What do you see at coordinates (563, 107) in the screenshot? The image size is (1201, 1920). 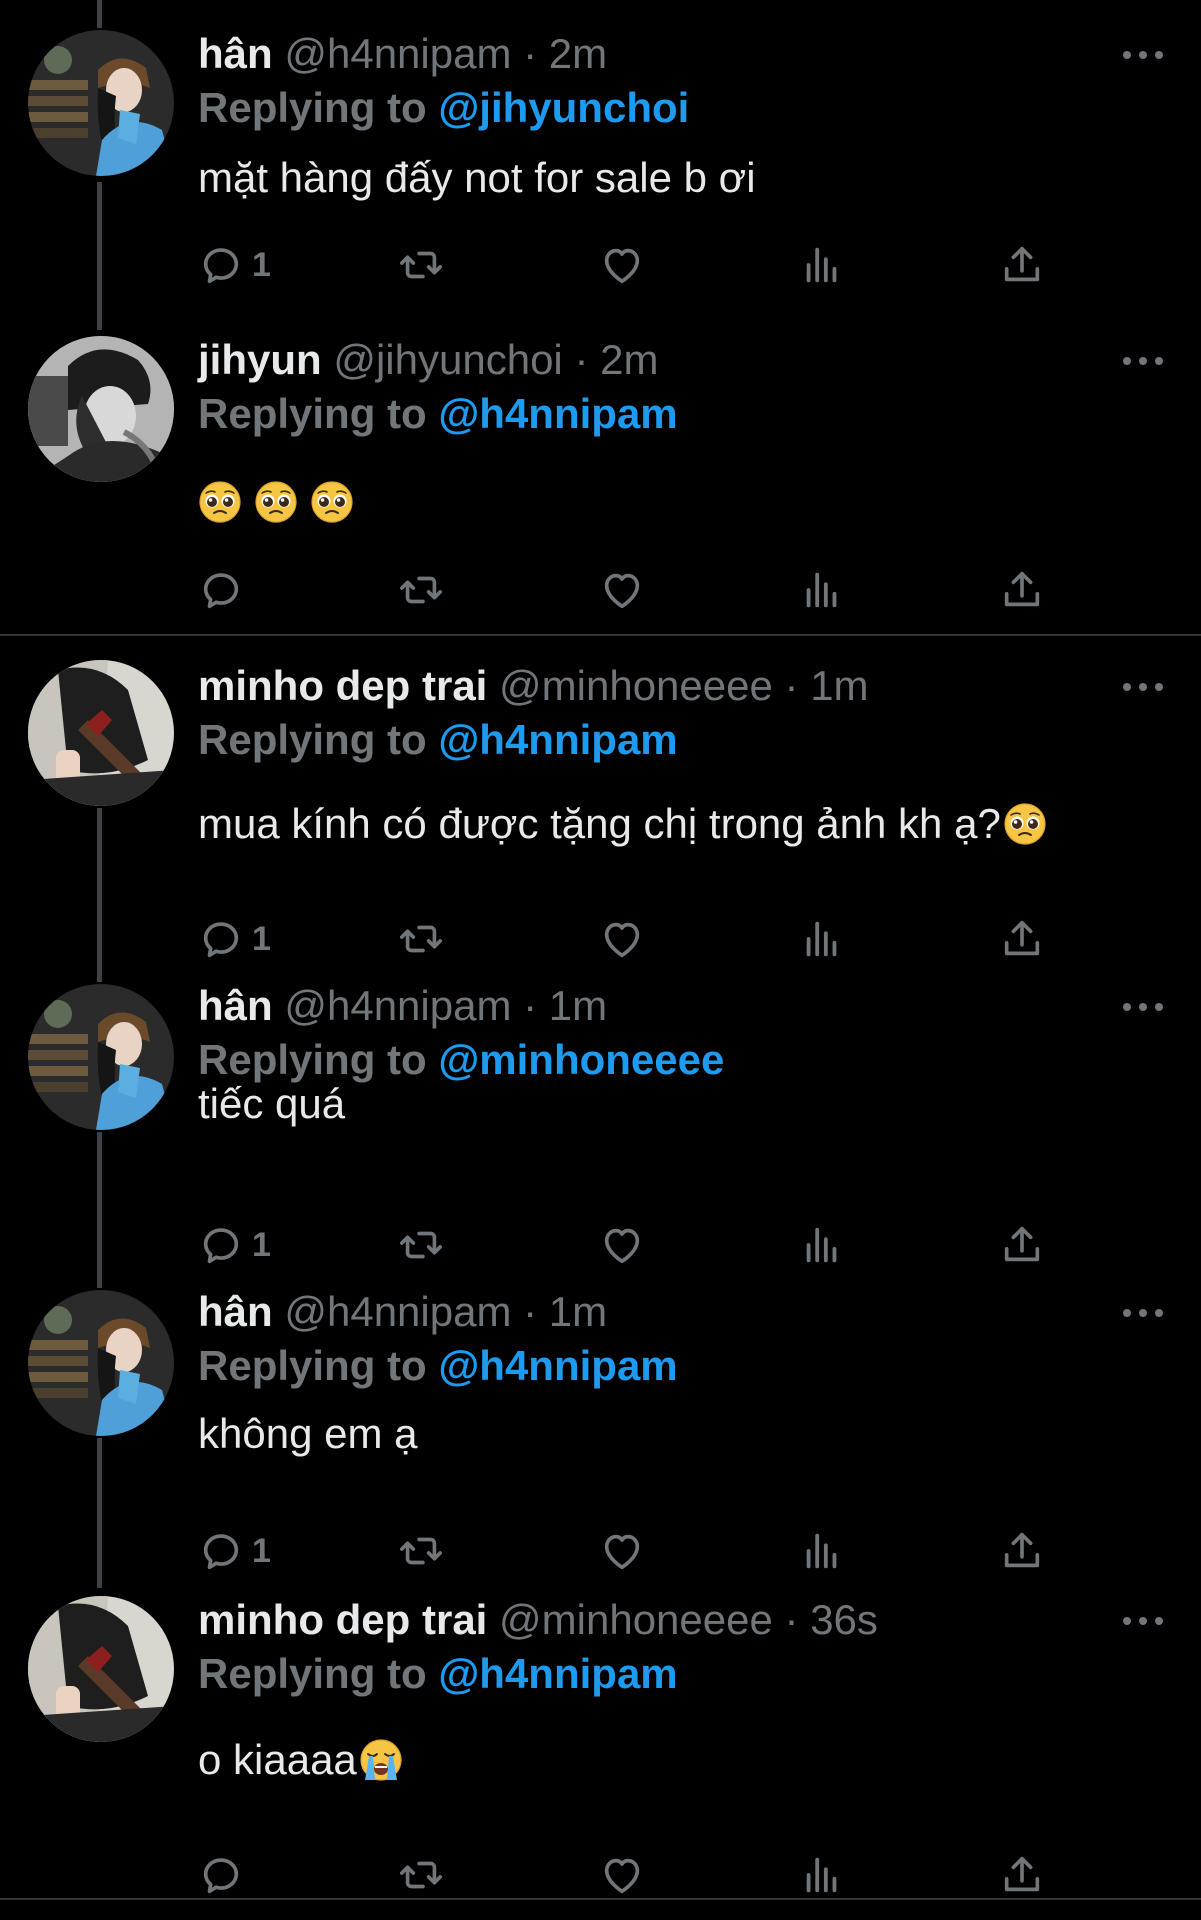 I see `mention-link: @jihyunchoi` at bounding box center [563, 107].